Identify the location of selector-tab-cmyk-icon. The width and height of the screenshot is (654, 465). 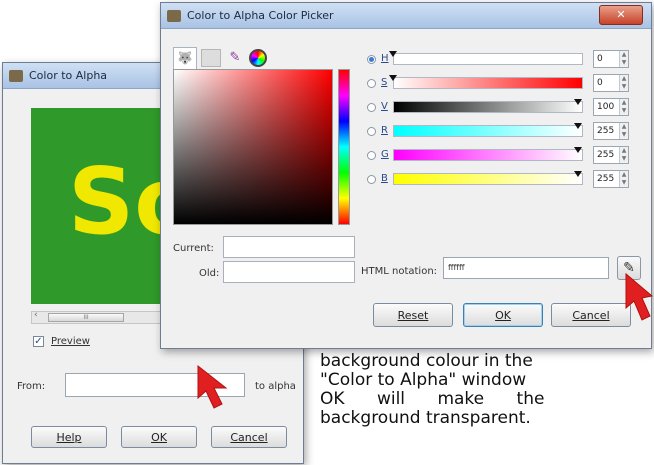
(211, 58).